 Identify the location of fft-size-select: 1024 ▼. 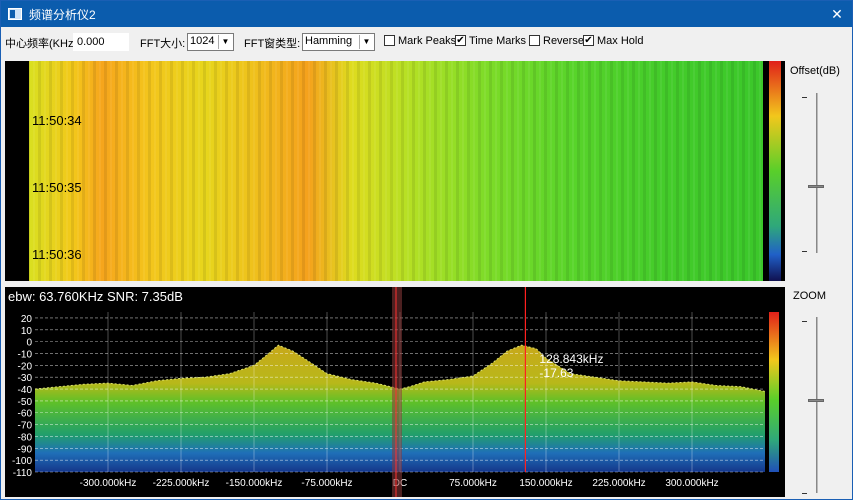
(210, 42).